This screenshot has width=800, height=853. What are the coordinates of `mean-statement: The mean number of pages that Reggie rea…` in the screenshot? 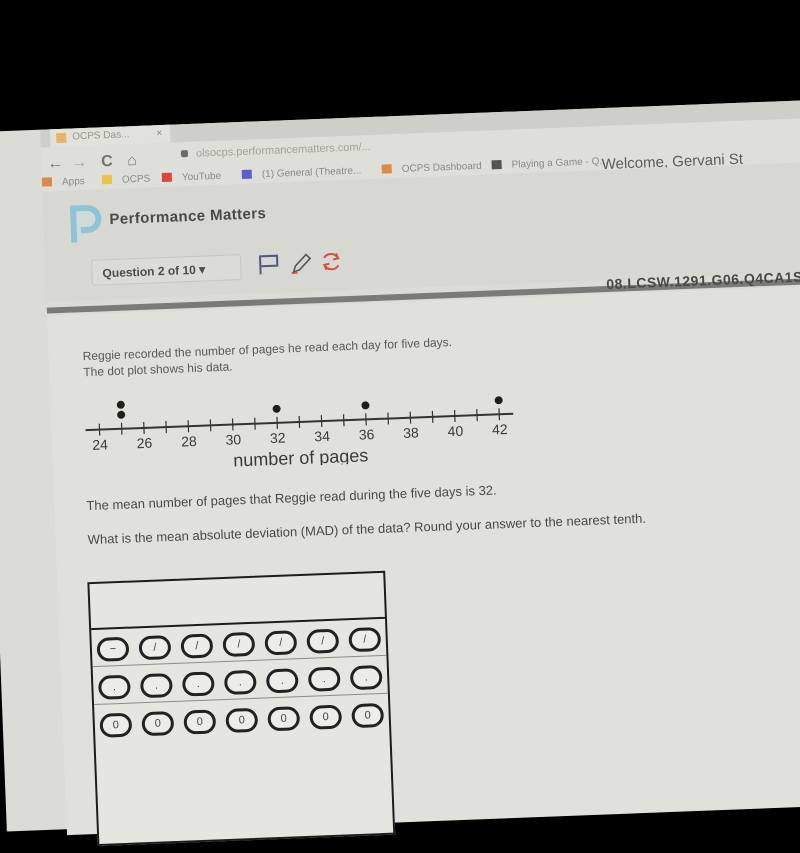 It's located at (291, 497).